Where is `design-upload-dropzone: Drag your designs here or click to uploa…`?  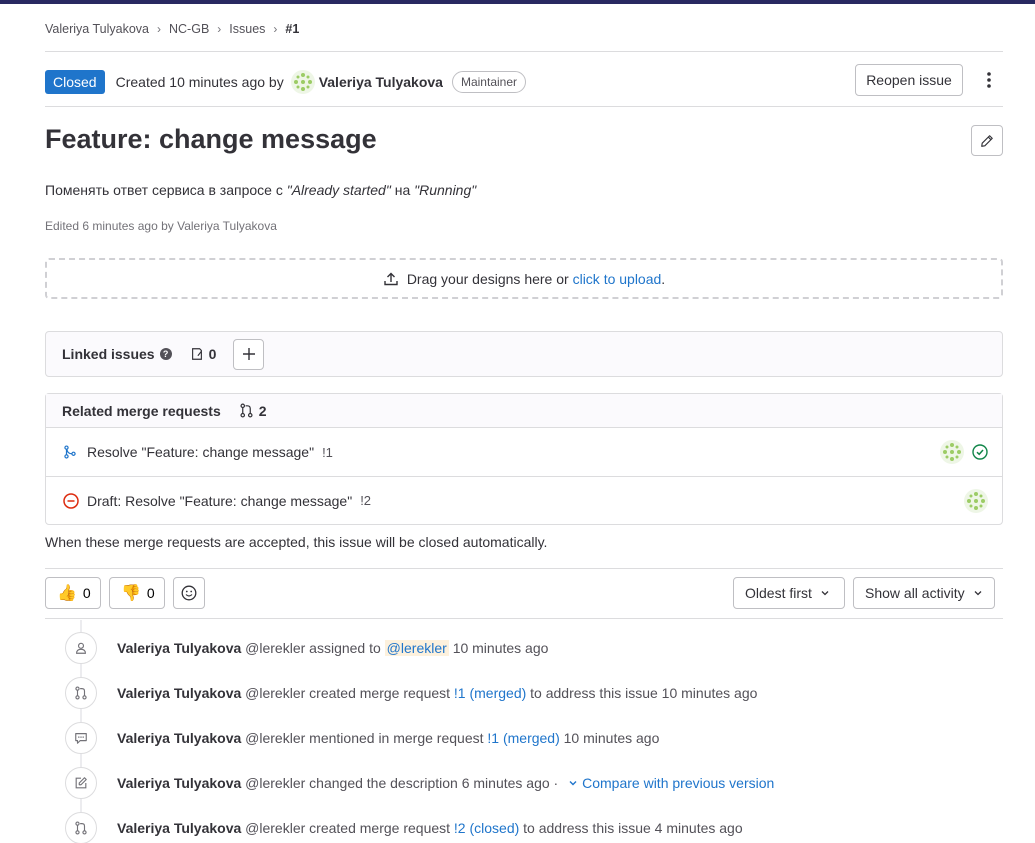 design-upload-dropzone: Drag your designs here or click to uploa… is located at coordinates (524, 278).